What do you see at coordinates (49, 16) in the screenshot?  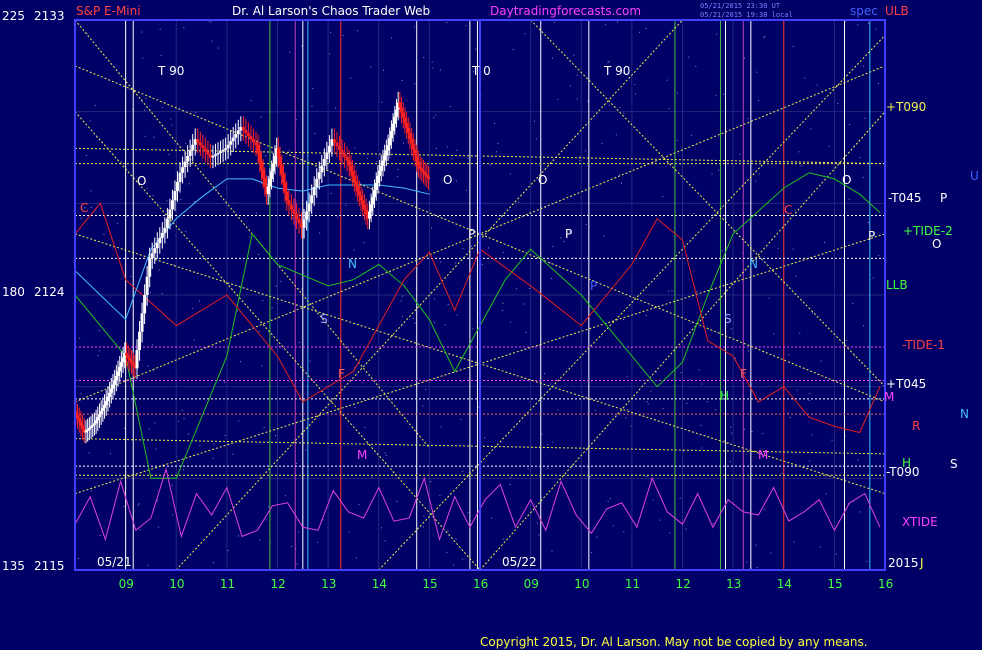 I see `y-inner-tick-top: 2133` at bounding box center [49, 16].